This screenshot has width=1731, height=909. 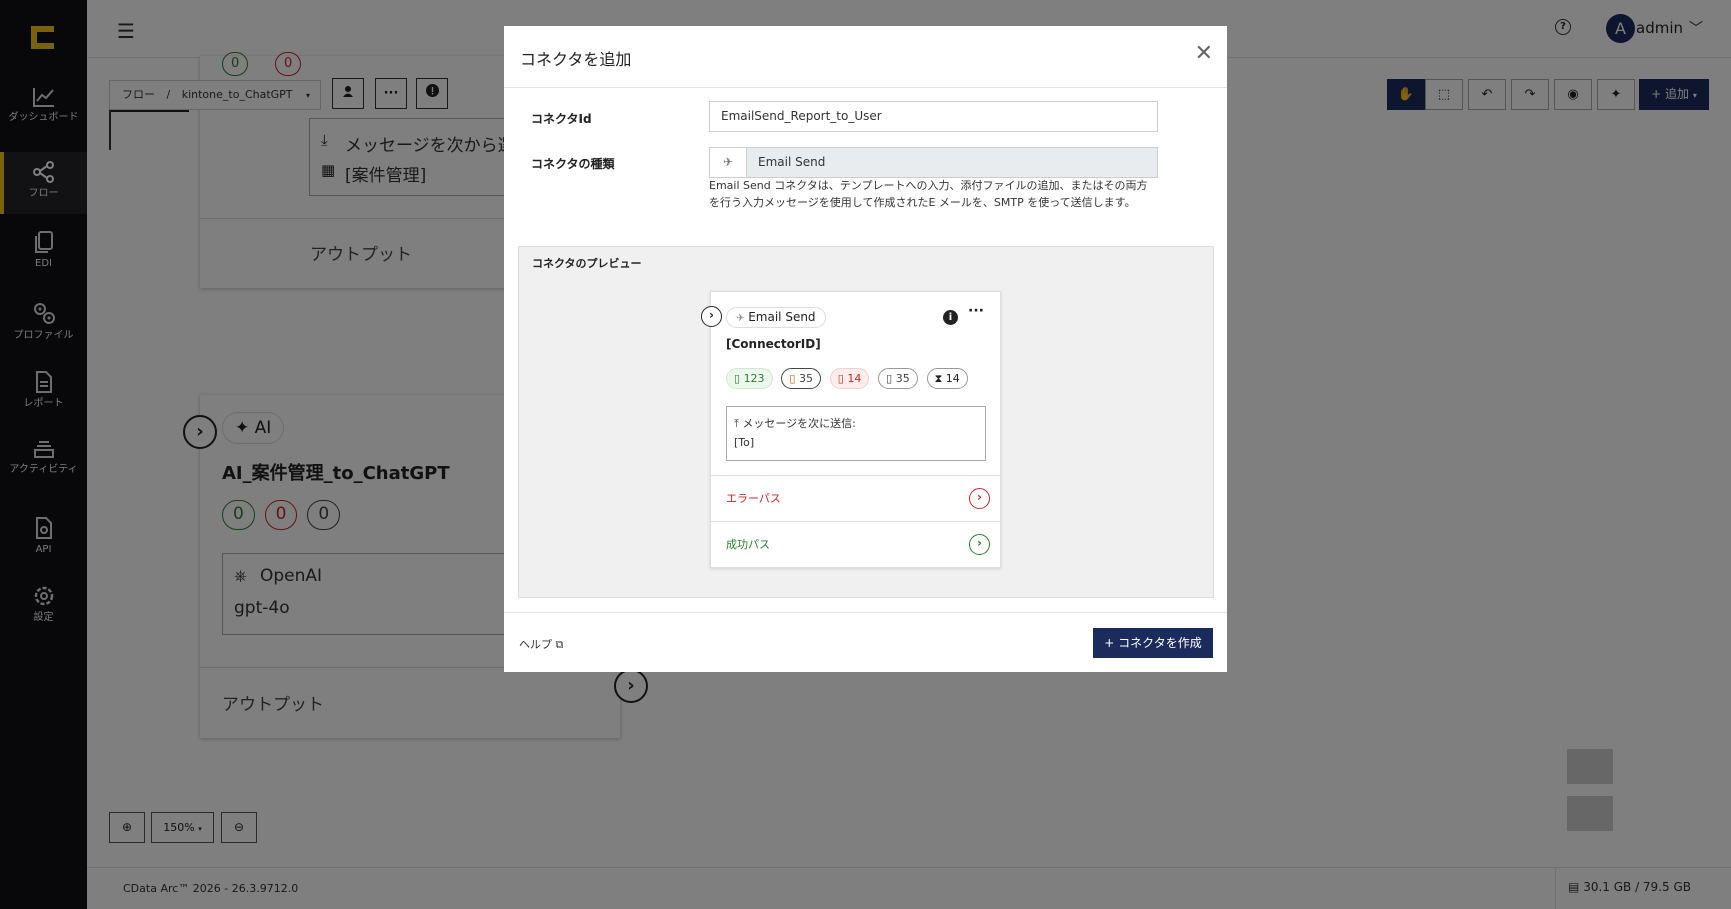 What do you see at coordinates (573, 164) in the screenshot?
I see `connector-type-label: コネクタの種類` at bounding box center [573, 164].